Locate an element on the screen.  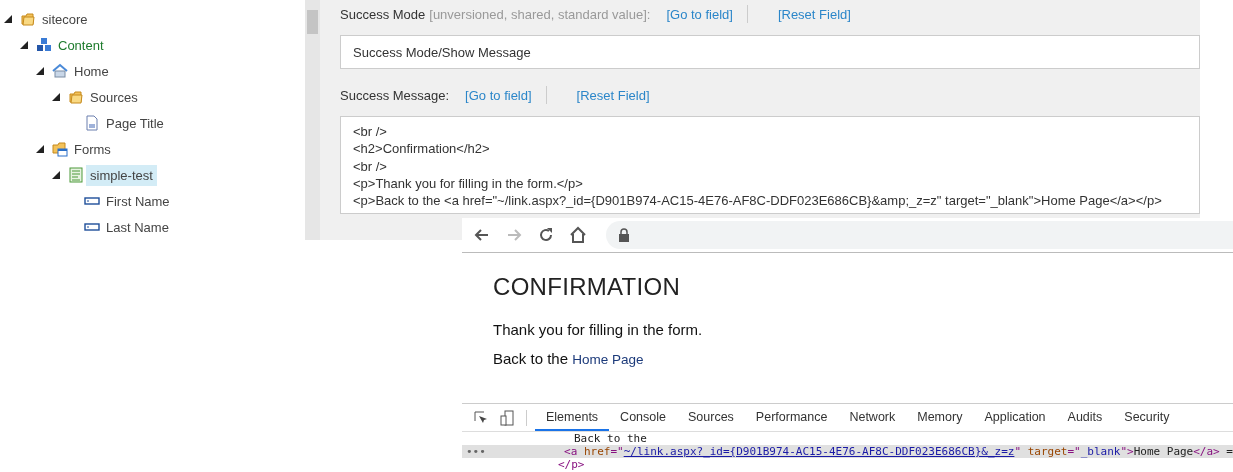
field-label: Success Mode is located at coordinates (383, 14).